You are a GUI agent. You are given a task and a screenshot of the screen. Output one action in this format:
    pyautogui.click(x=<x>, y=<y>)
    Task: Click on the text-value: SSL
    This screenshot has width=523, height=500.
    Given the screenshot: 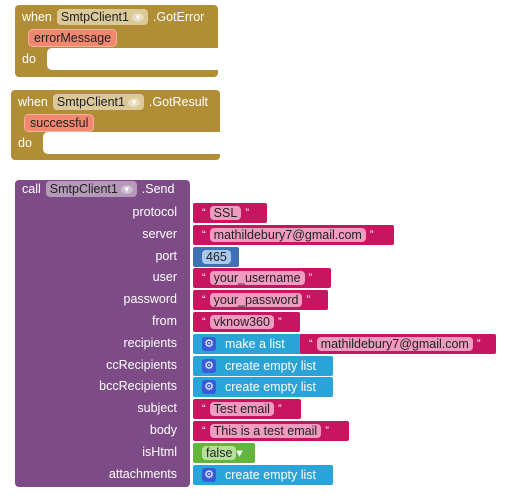 What is the action you would take?
    pyautogui.click(x=225, y=213)
    